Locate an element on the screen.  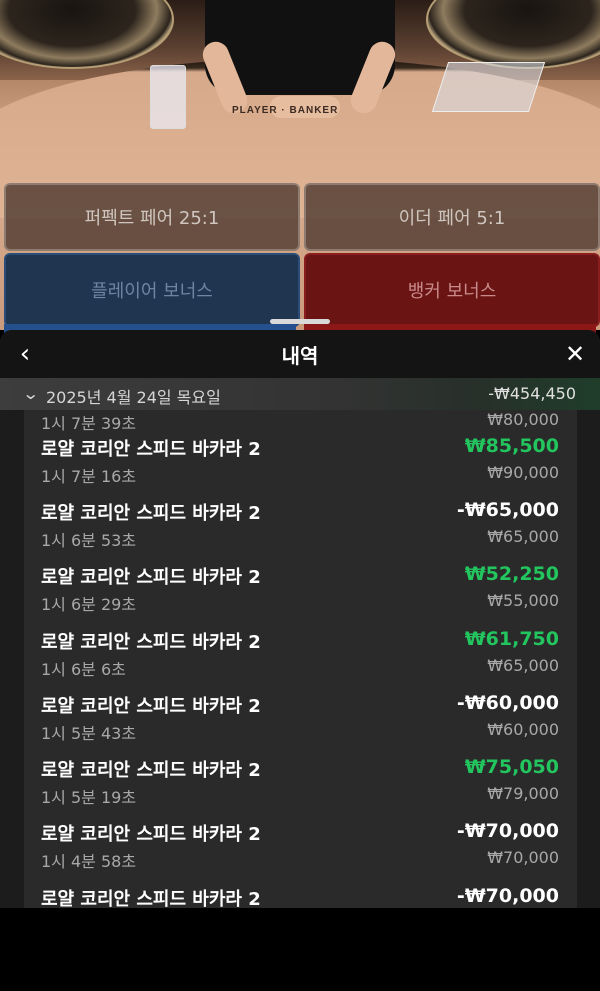
round-time: 1시 6분 6초 is located at coordinates (83, 669).